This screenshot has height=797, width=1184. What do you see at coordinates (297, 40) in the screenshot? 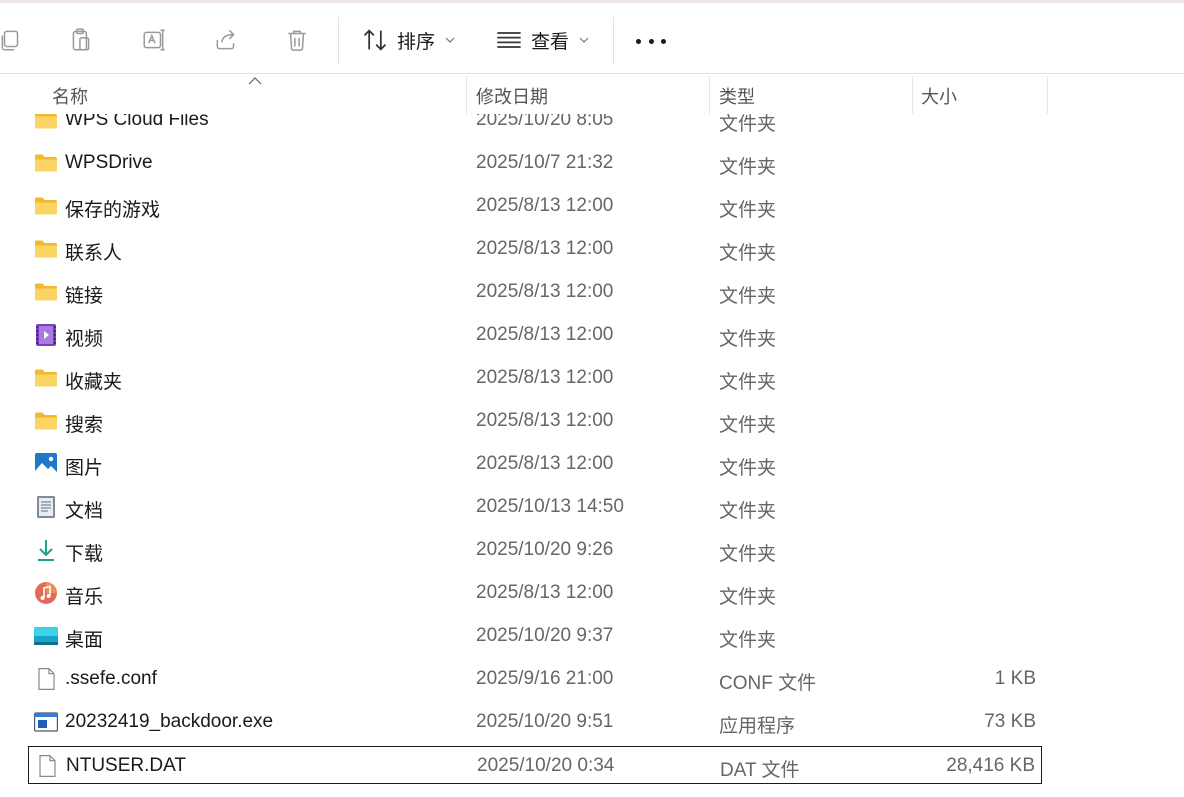
I see `delete-icon` at bounding box center [297, 40].